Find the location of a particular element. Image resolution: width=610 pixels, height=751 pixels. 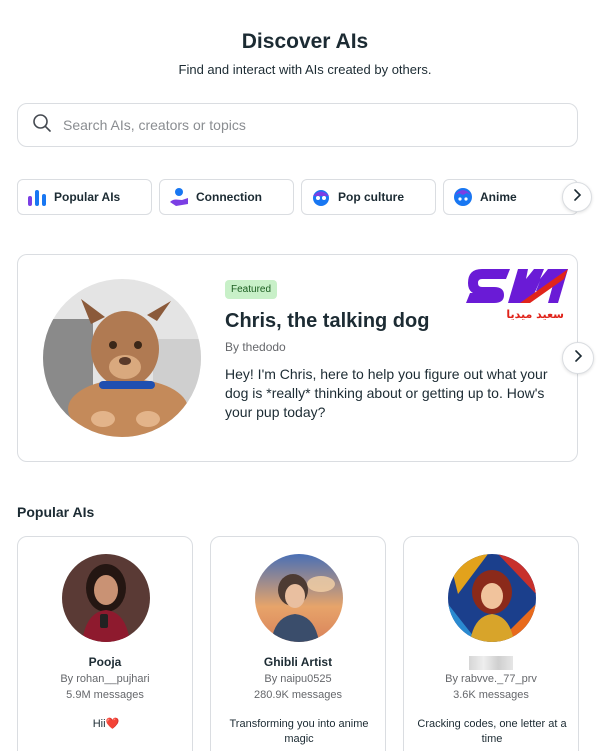

chip-label: Connection is located at coordinates (229, 197).